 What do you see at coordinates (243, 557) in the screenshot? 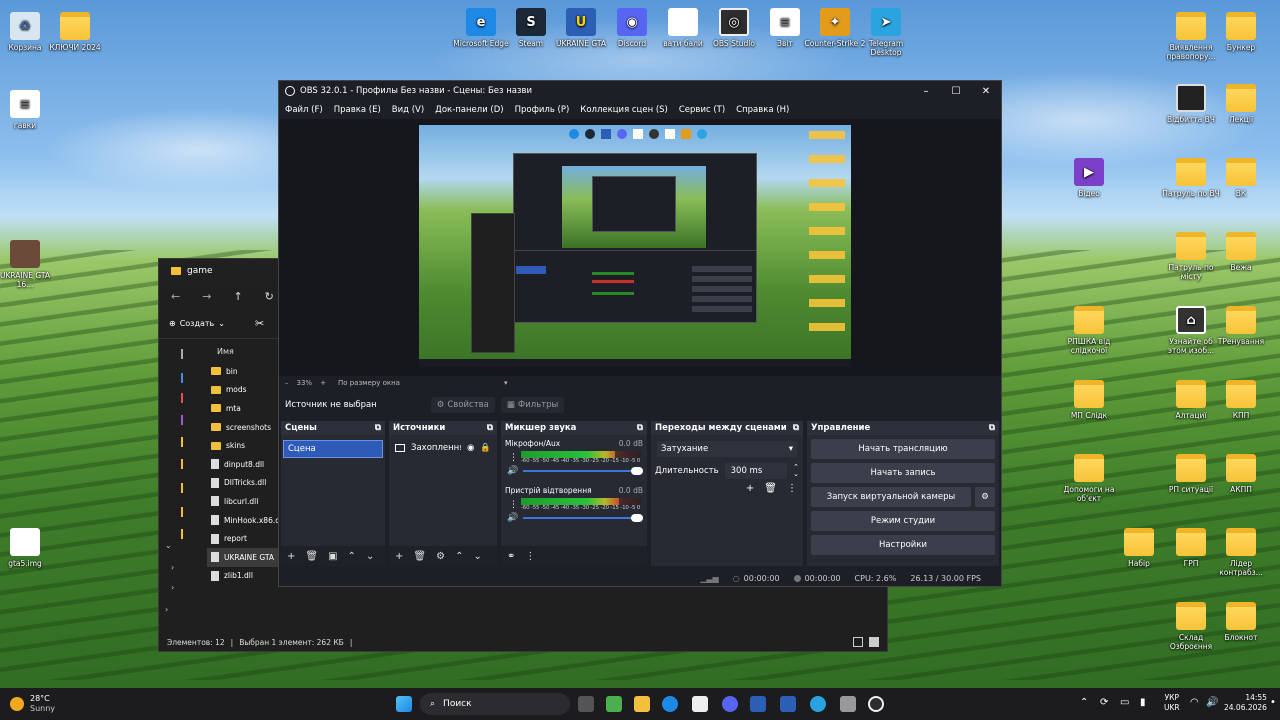
I see `file-row: UKRAINE GTA` at bounding box center [243, 557].